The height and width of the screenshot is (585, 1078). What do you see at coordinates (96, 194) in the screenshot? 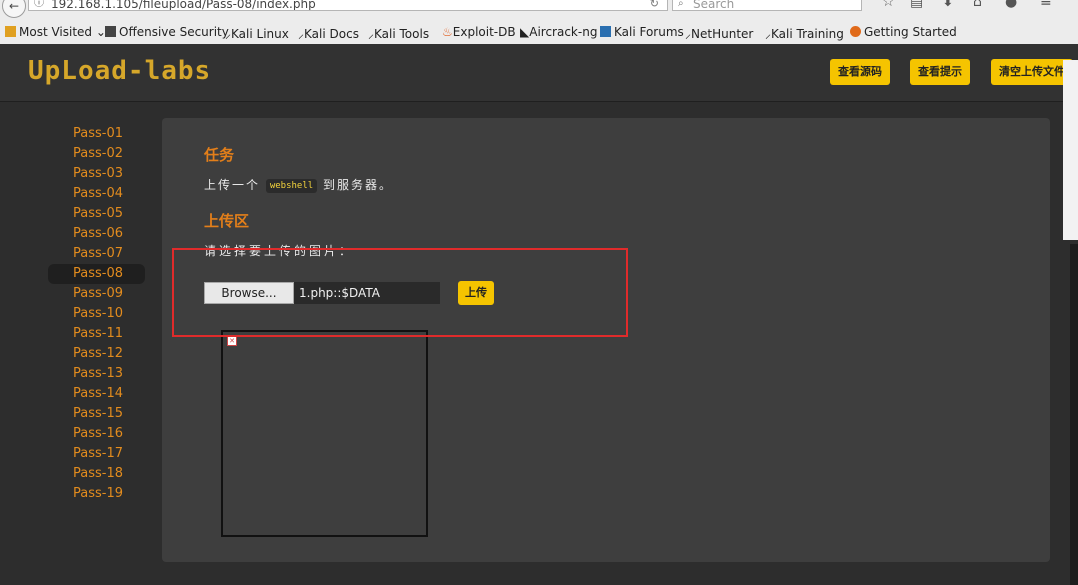
I see `sidebar-item-pass-04: Pass-04` at bounding box center [96, 194].